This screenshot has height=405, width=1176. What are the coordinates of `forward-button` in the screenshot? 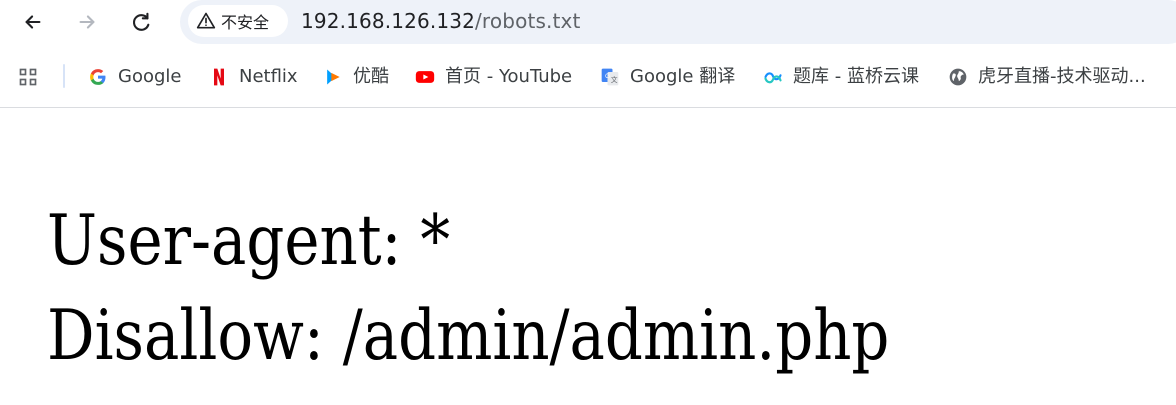 It's located at (87, 22).